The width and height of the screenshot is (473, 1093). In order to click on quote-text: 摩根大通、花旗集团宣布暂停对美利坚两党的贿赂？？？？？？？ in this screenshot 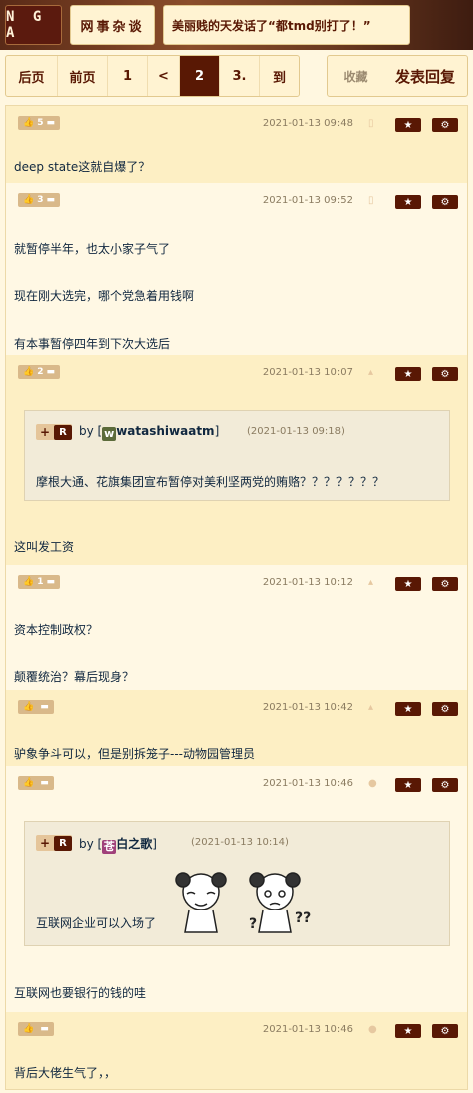, I will do `click(210, 482)`.